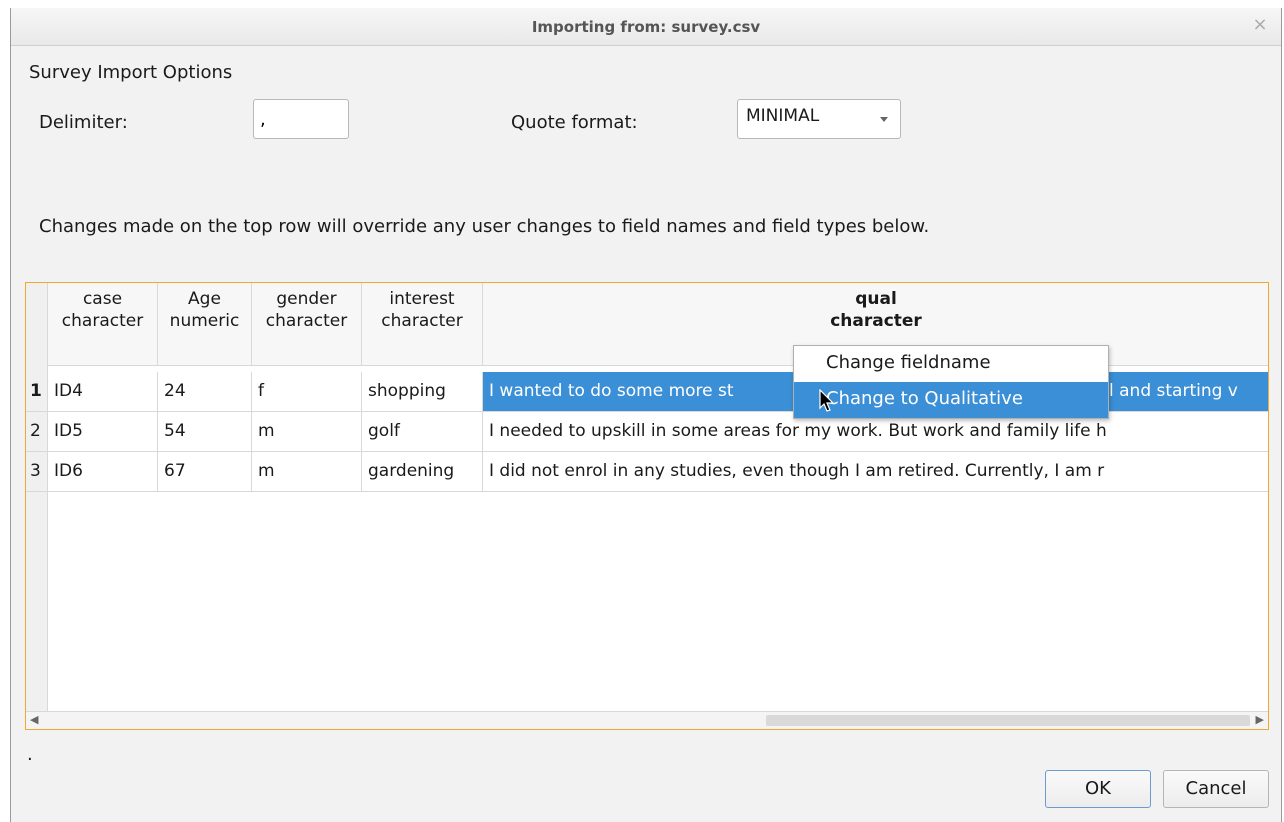  I want to click on mouse-pointer-icon, so click(827, 400).